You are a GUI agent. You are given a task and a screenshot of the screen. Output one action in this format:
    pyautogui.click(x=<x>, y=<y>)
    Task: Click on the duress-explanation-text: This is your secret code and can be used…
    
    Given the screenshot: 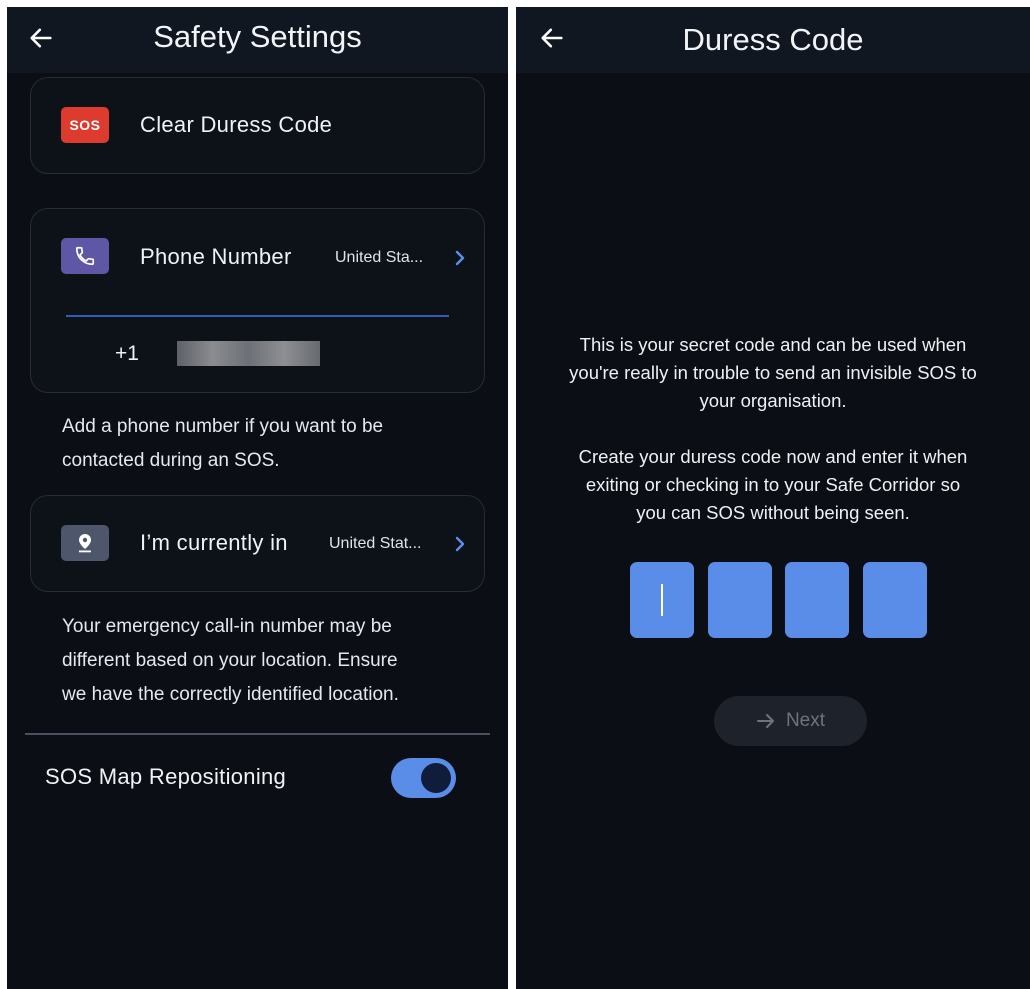 What is the action you would take?
    pyautogui.click(x=773, y=373)
    